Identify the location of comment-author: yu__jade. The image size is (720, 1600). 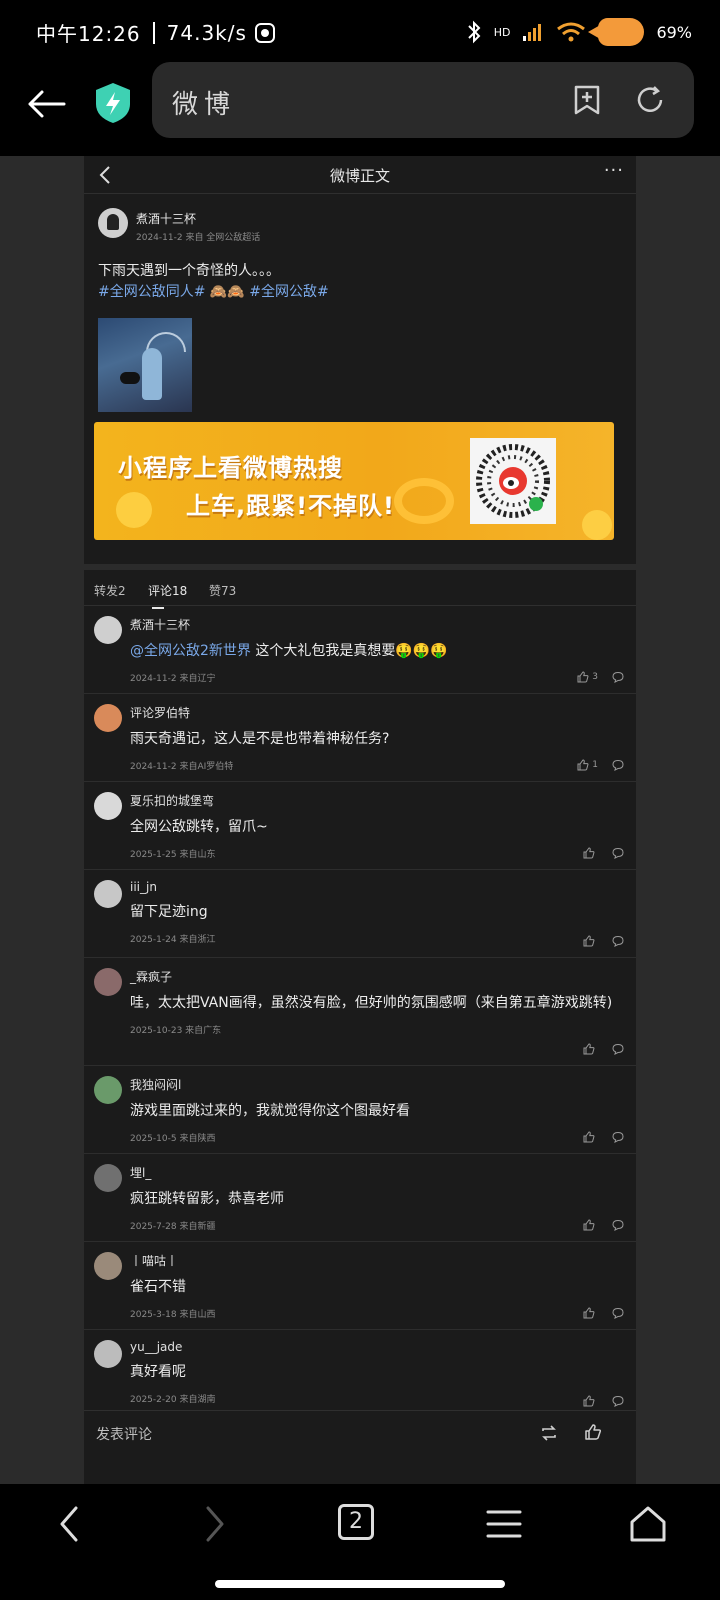
(378, 1347).